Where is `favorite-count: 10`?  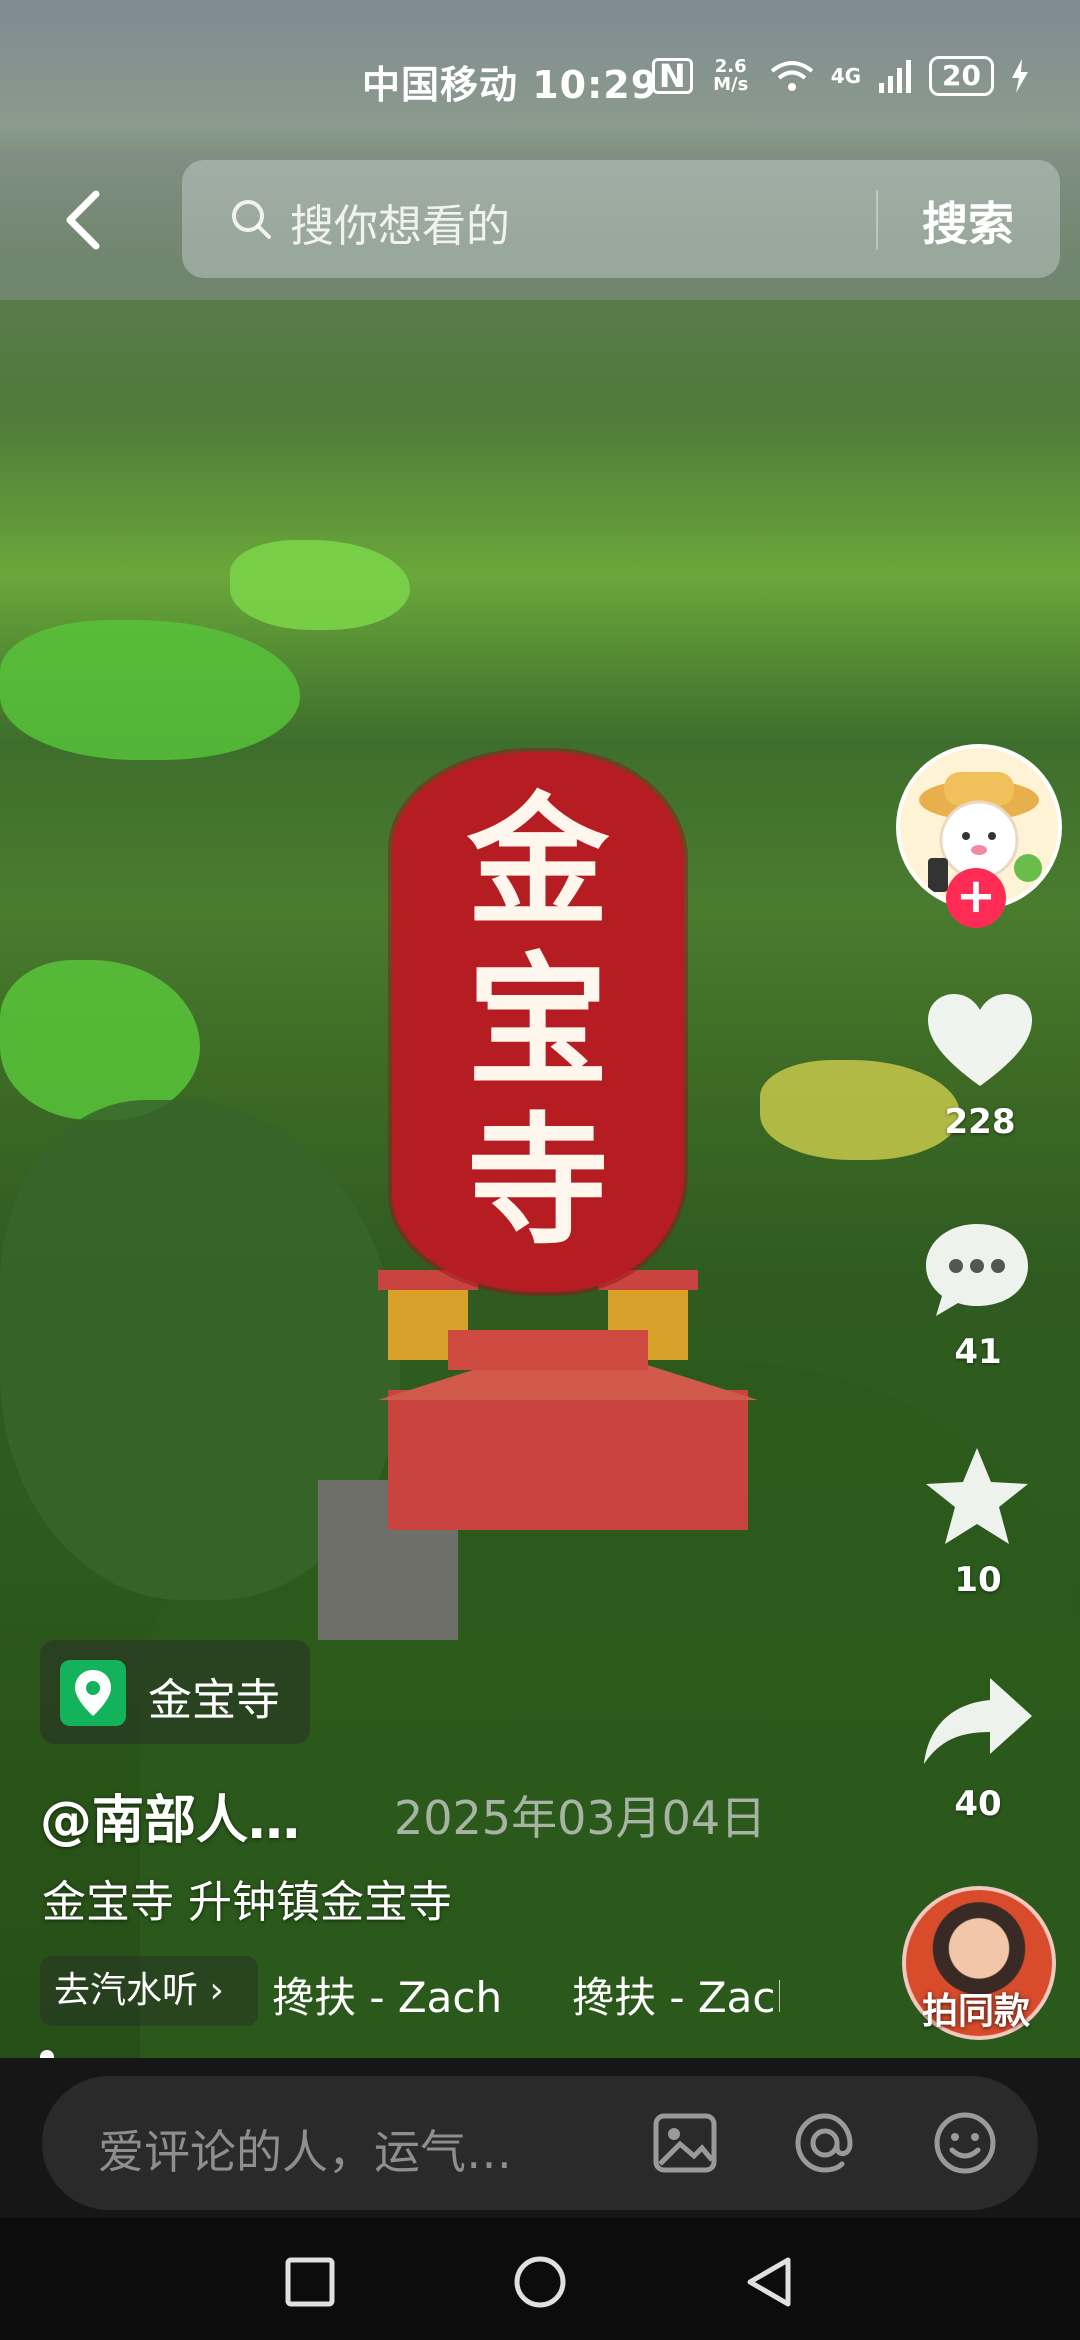
favorite-count: 10 is located at coordinates (978, 1580).